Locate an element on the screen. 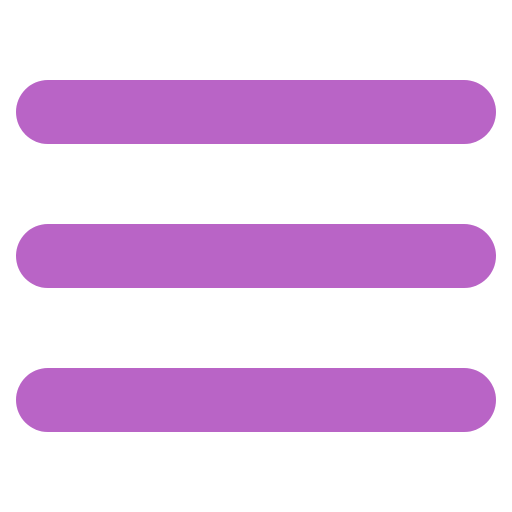  menu-bar-bottom is located at coordinates (256, 400).